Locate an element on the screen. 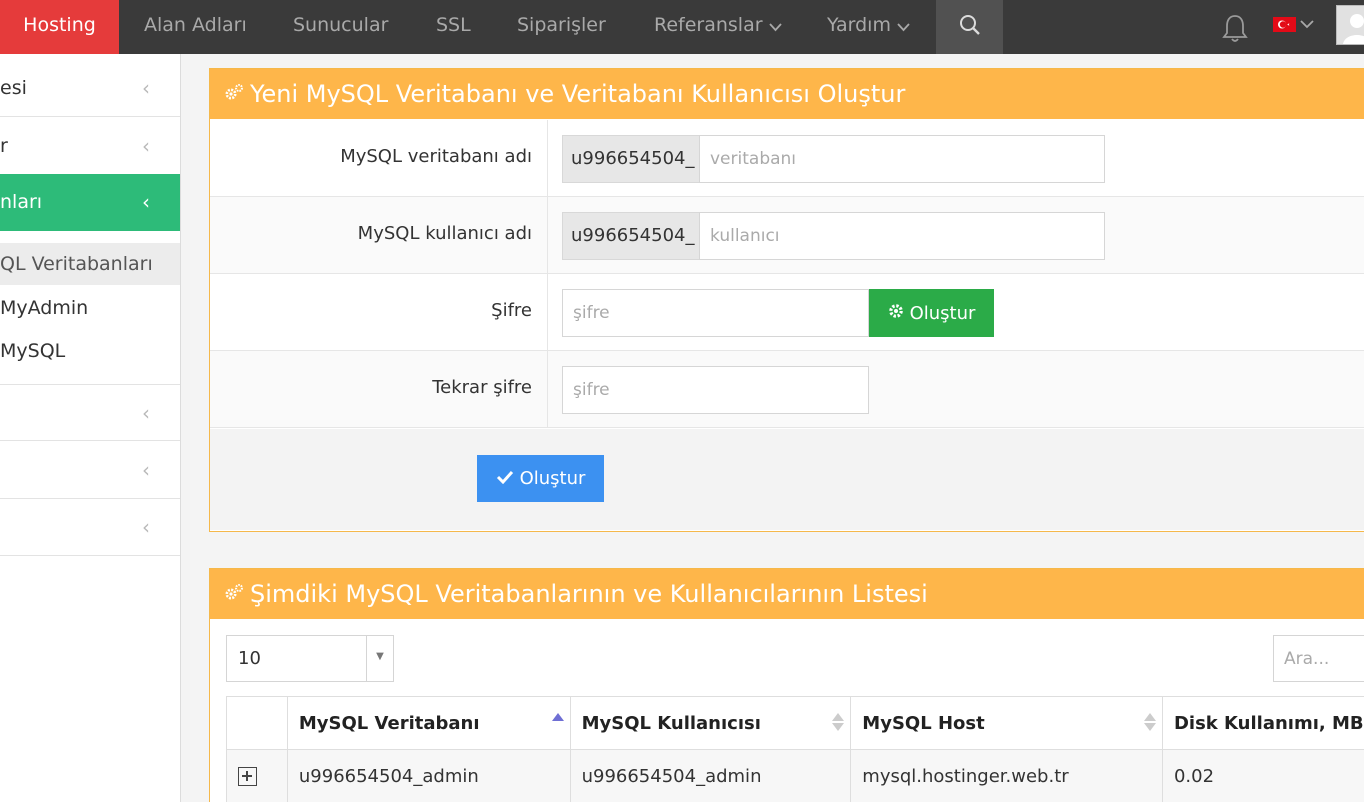 The image size is (1364, 802). nav-orders: Siparişler is located at coordinates (561, 27).